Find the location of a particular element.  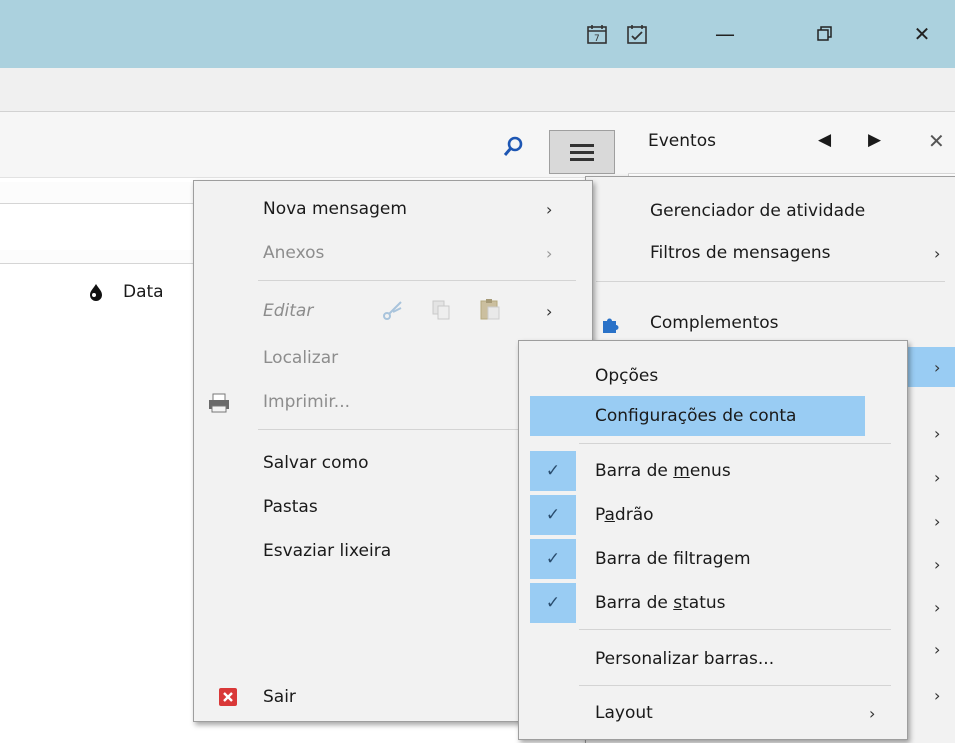

svg-text: 7 is located at coordinates (597, 39).